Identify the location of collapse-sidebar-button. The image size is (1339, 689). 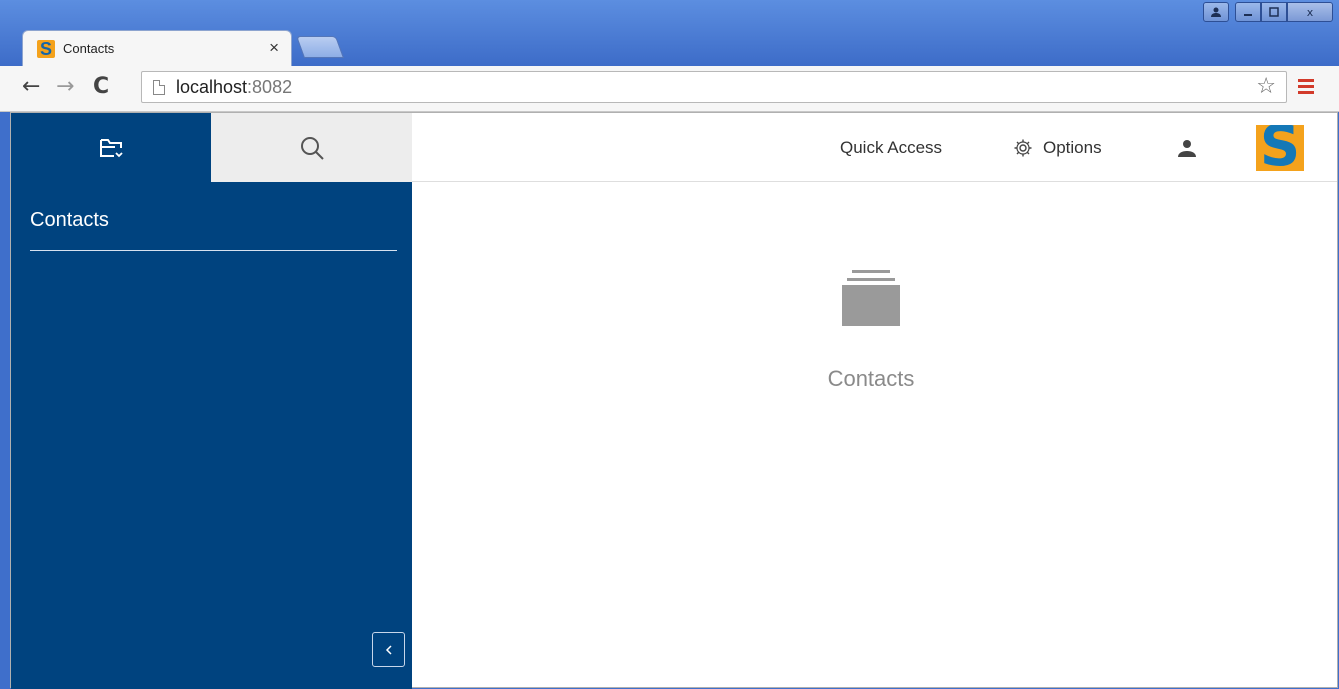
(388, 649).